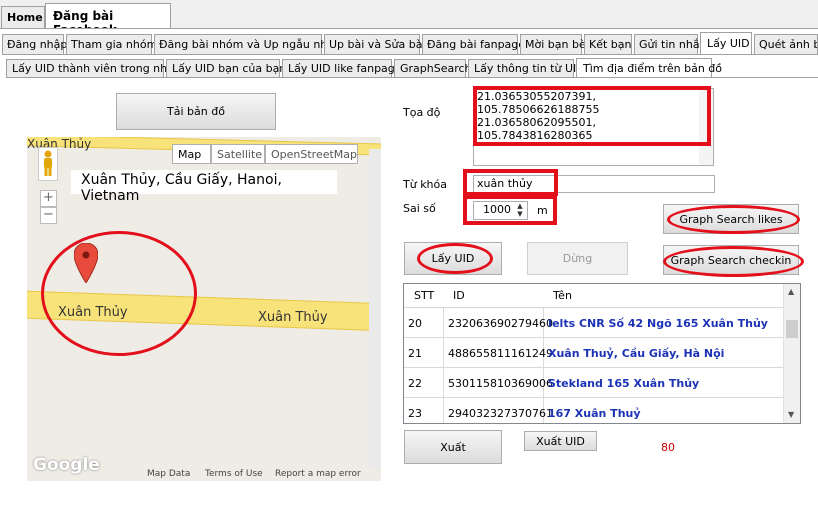 This screenshot has height=519, width=818. Describe the element at coordinates (34, 44) in the screenshot. I see `tab-login: Đăng nhập` at that location.